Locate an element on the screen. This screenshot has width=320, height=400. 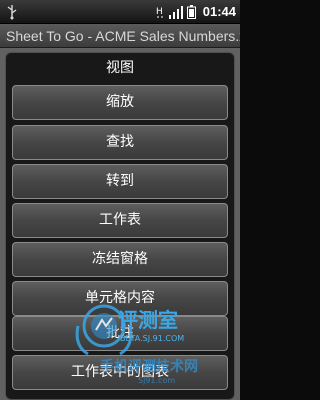
cell-content-button: 单元格内容 is located at coordinates (120, 298).